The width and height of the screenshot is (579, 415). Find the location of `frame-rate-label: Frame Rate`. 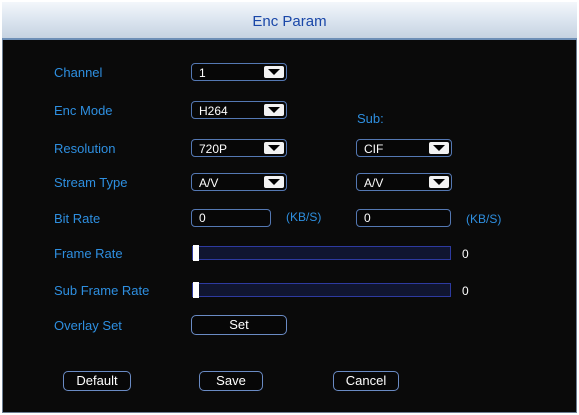

frame-rate-label: Frame Rate is located at coordinates (88, 253).